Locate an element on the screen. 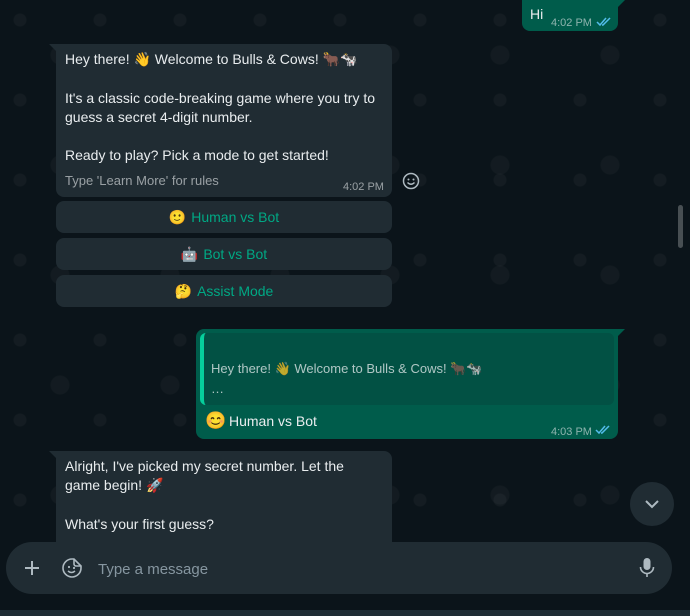 The width and height of the screenshot is (690, 616). quick-reply-human-vs-bot: 🙂 Human vs Bot is located at coordinates (224, 217).